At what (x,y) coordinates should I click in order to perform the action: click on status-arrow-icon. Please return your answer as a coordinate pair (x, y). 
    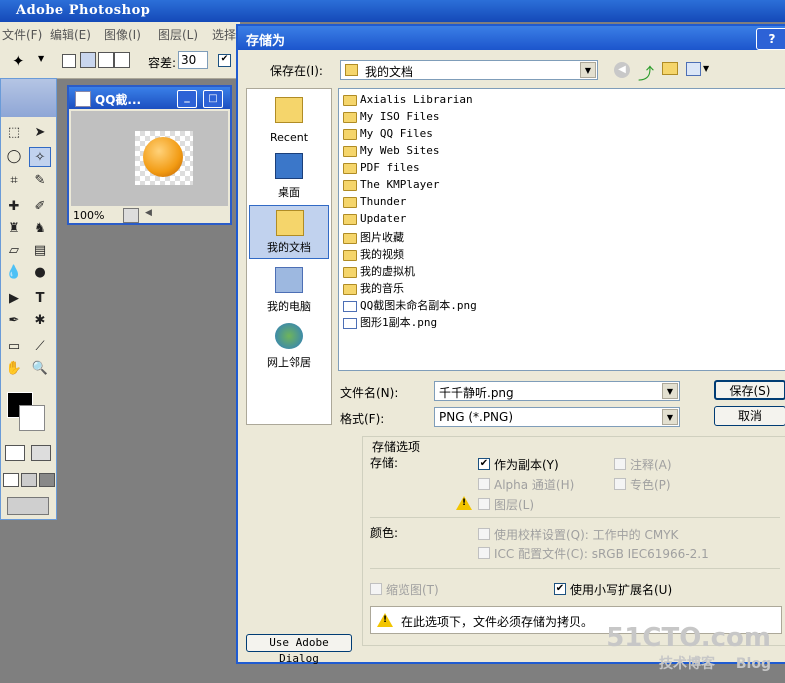
    Looking at the image, I should click on (131, 215).